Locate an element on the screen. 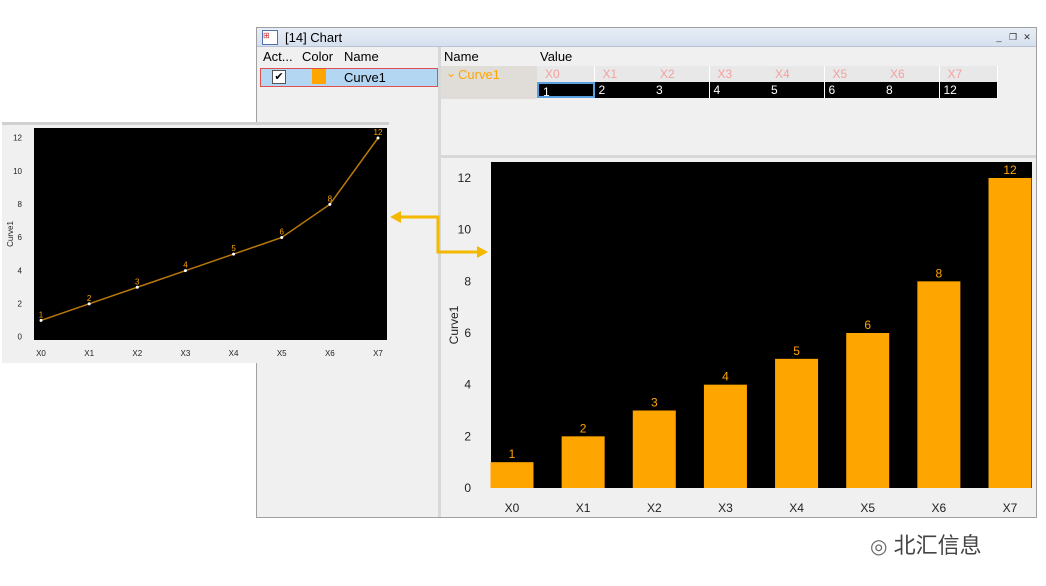 The image size is (1046, 586). arrow-left-icon is located at coordinates (395, 217).